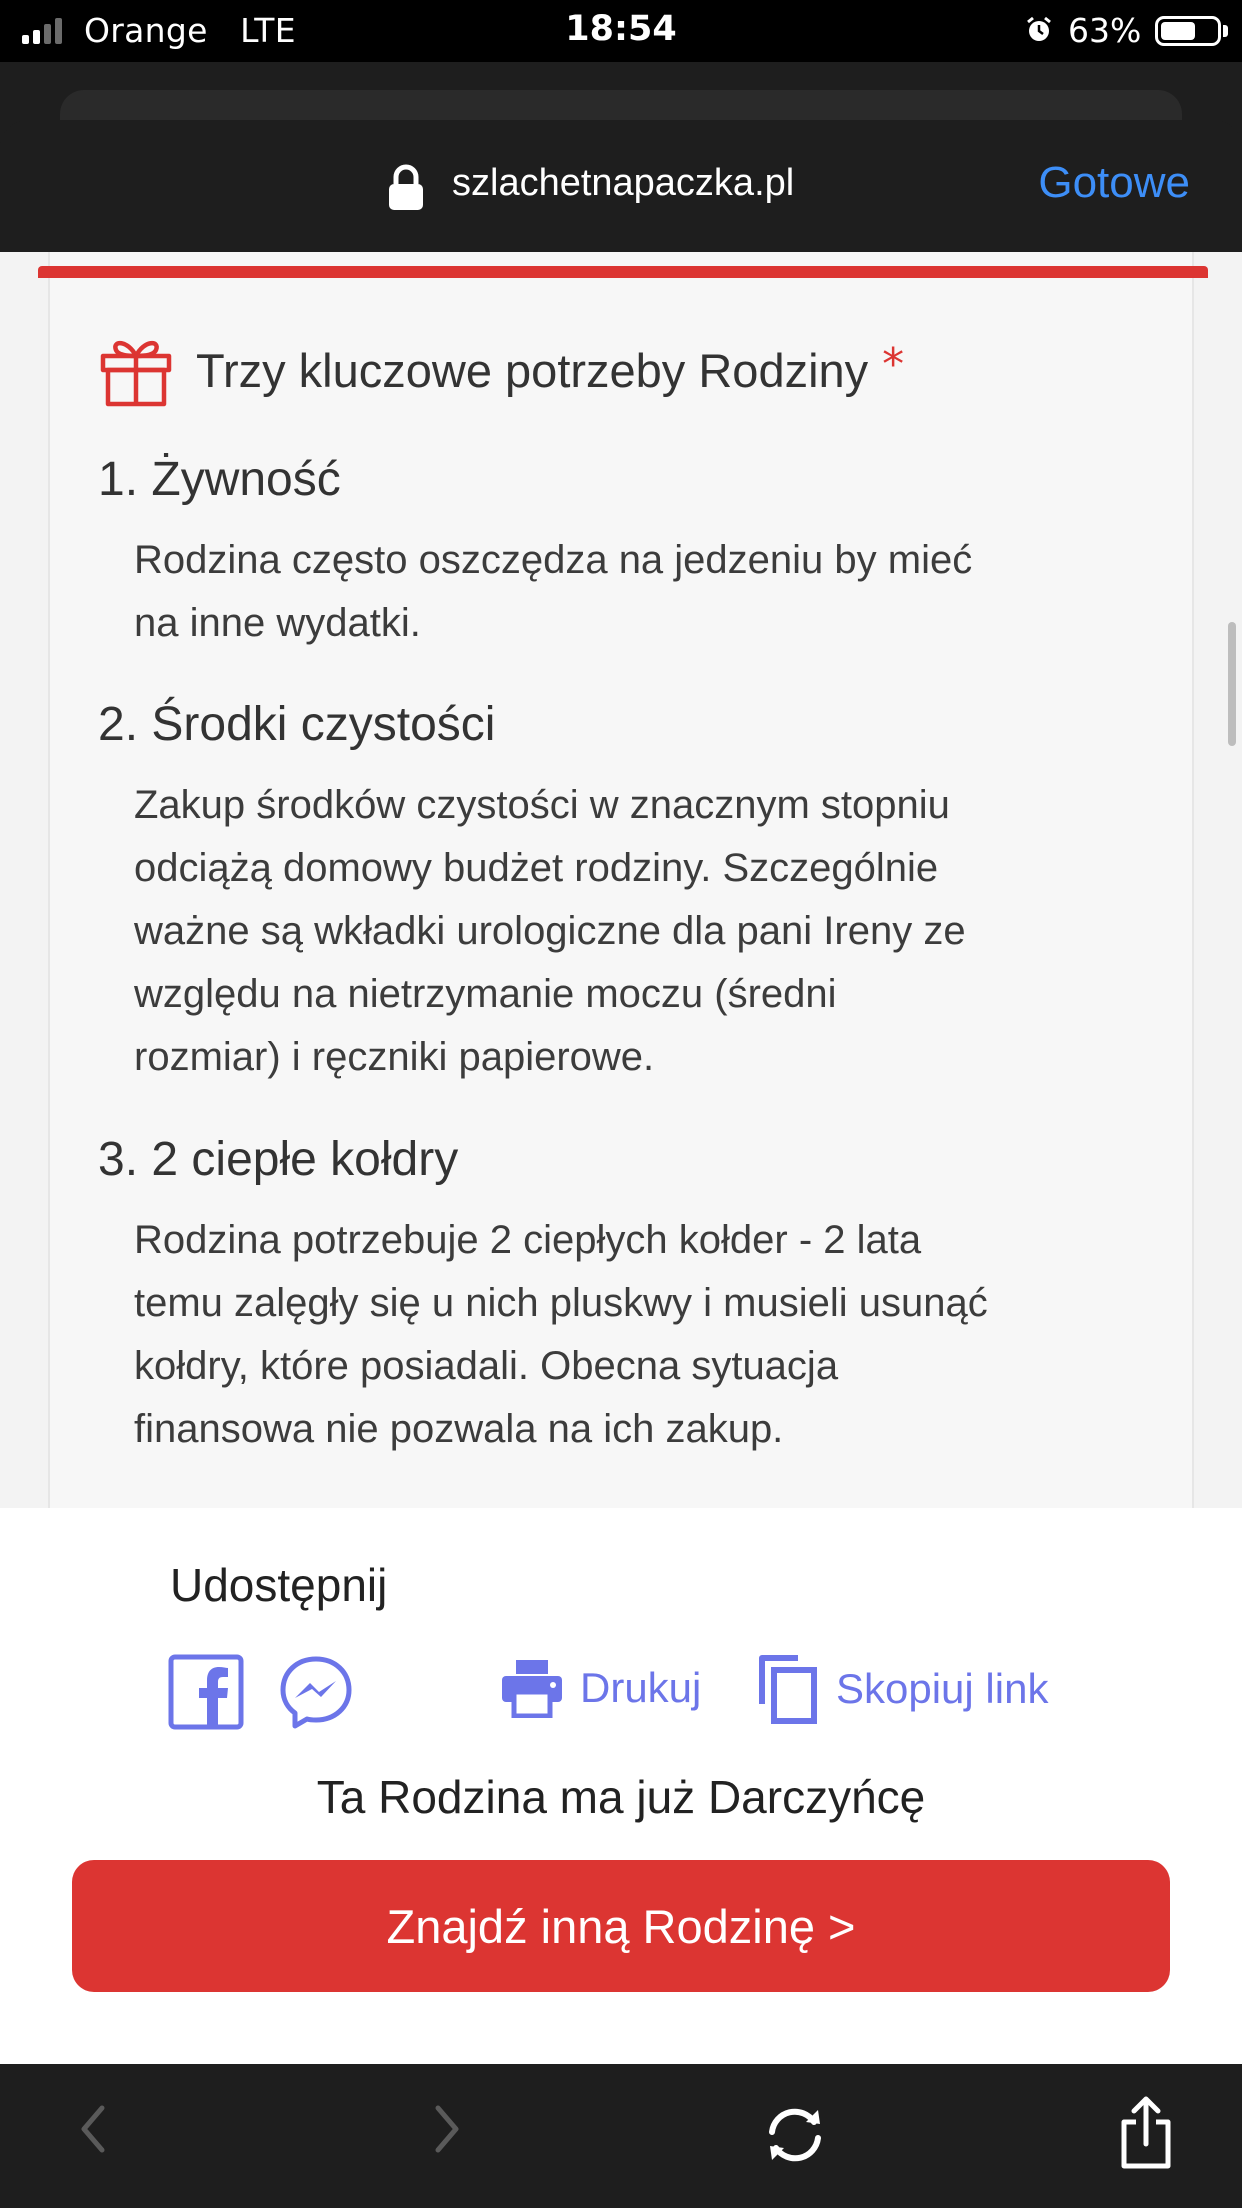 Image resolution: width=1242 pixels, height=2208 pixels. What do you see at coordinates (621, 2136) in the screenshot?
I see `bottom-toolbar` at bounding box center [621, 2136].